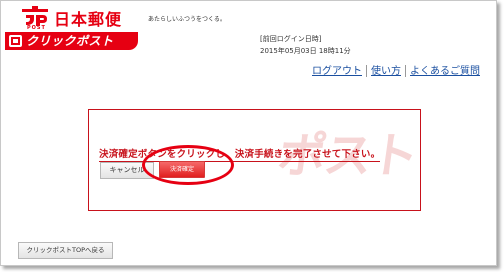 The height and width of the screenshot is (272, 504). What do you see at coordinates (187, 19) in the screenshot?
I see `tagline: あたらしいふつうをつくる。` at bounding box center [187, 19].